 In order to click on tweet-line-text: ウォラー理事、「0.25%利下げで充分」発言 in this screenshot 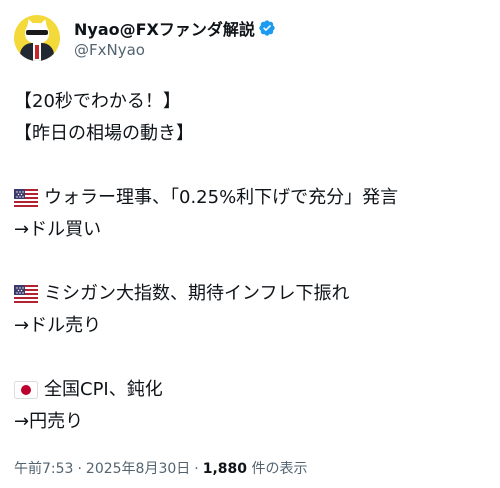, I will do `click(221, 197)`.